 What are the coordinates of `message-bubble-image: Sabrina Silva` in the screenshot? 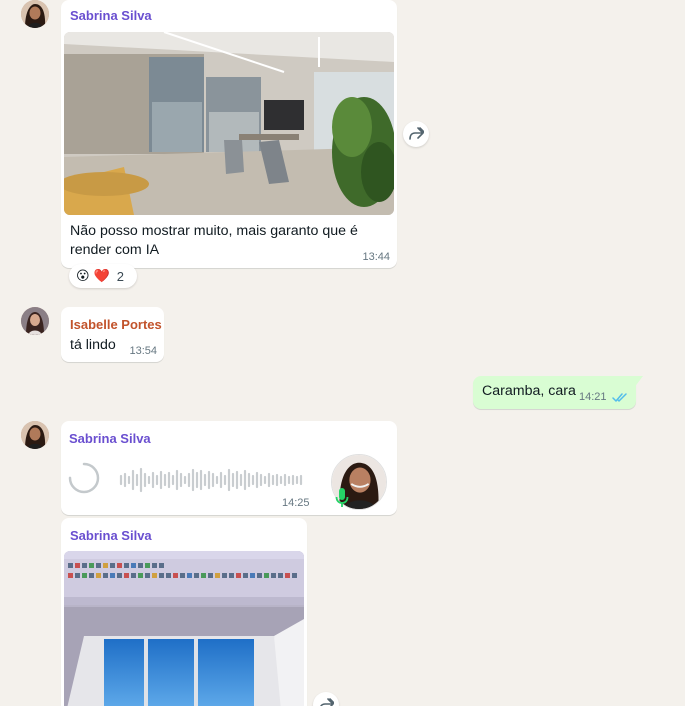 It's located at (184, 612).